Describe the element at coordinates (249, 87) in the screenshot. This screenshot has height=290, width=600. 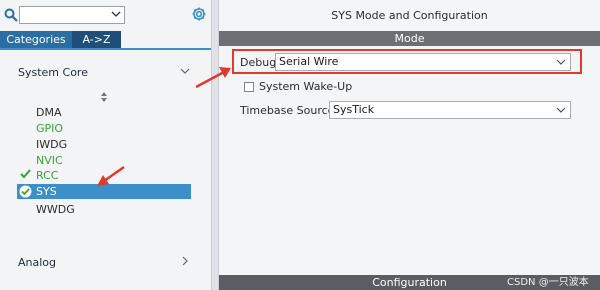
I see `system-wakeup-checkbox` at that location.